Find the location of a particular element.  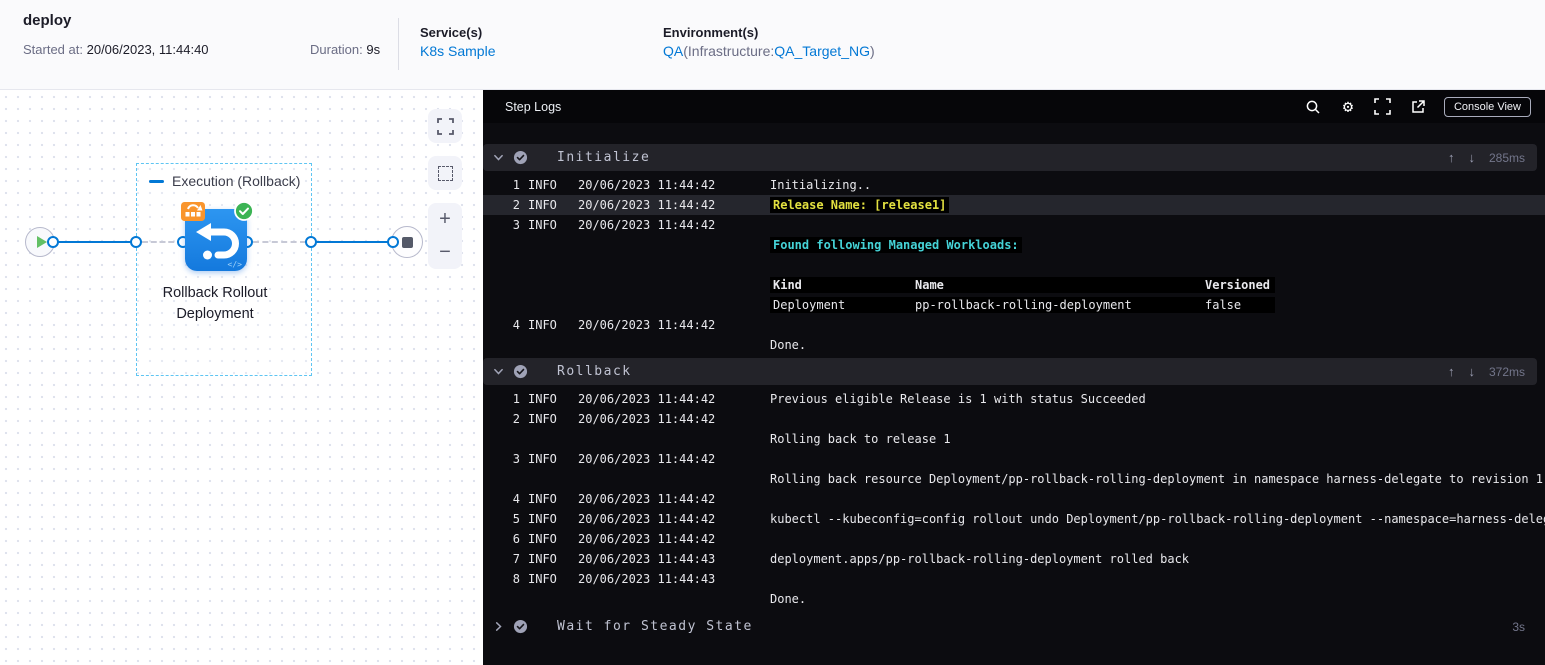

log-message: Release Name: [release1] is located at coordinates (860, 205).